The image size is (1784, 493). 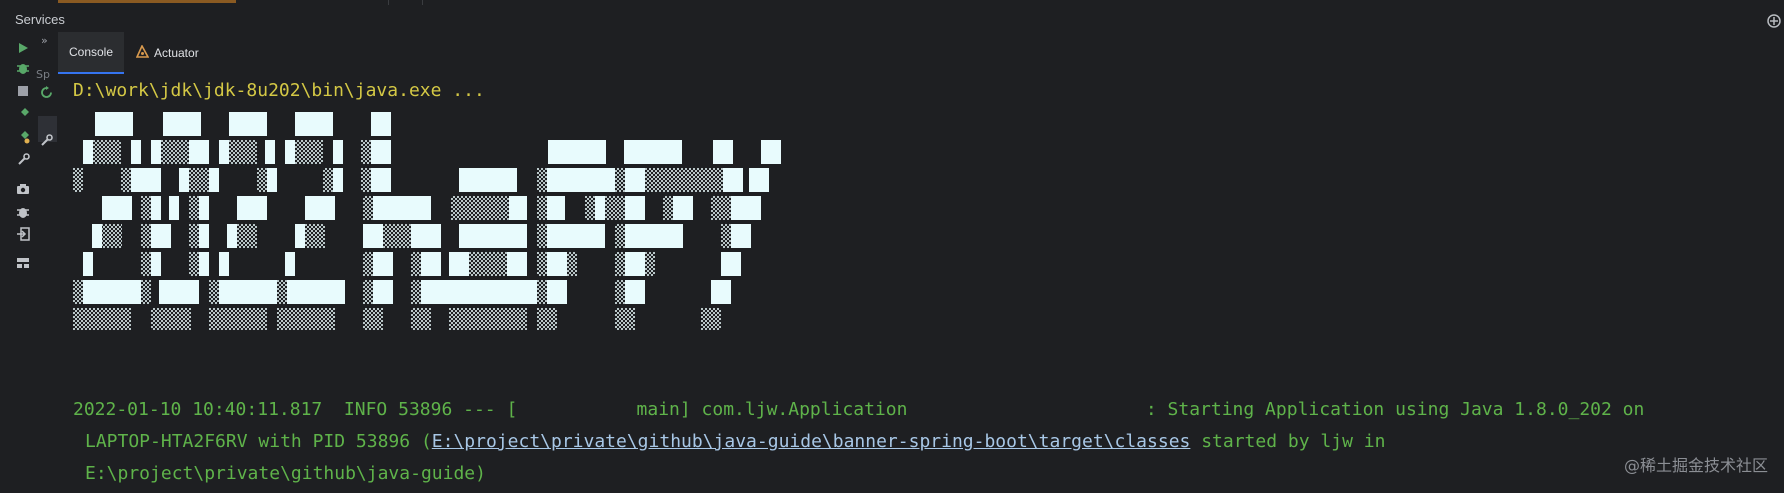 I want to click on debug-icon, so click(x=23, y=68).